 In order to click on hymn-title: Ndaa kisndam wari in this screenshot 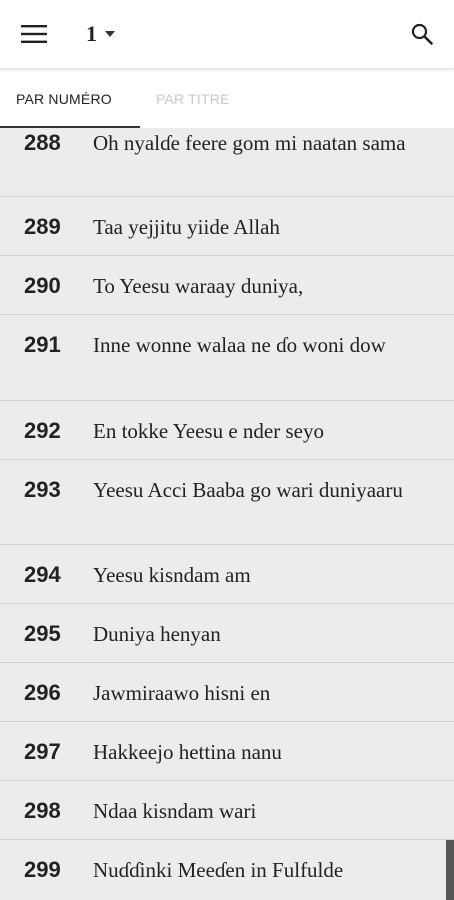, I will do `click(175, 811)`.